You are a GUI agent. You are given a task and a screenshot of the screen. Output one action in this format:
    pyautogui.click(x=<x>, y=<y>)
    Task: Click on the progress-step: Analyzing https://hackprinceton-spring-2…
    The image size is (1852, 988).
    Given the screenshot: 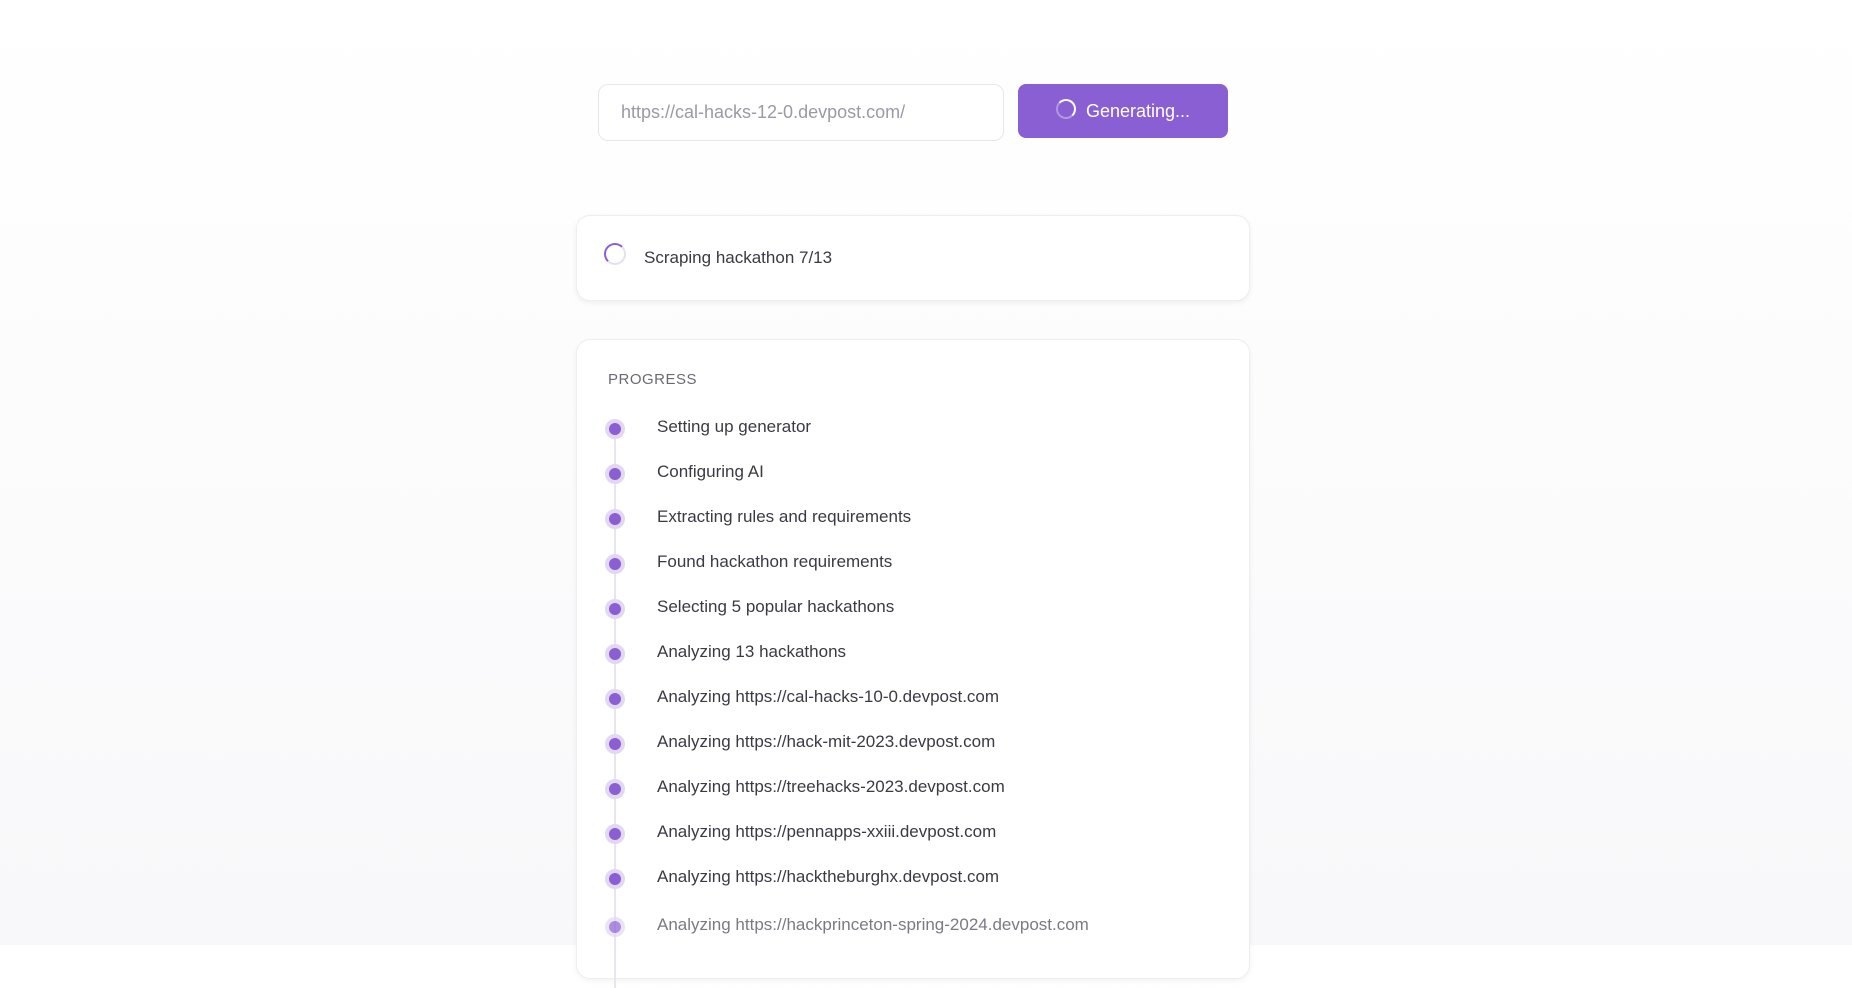 What is the action you would take?
    pyautogui.click(x=913, y=934)
    